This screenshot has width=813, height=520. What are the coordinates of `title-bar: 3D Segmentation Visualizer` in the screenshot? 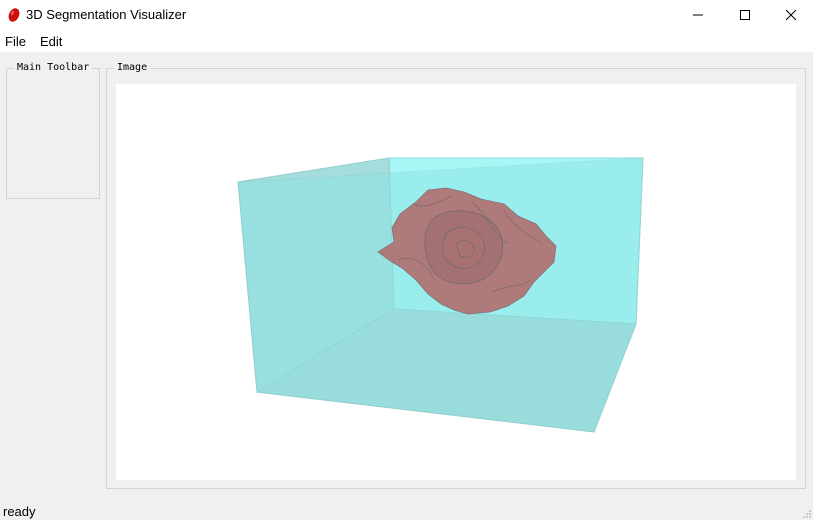 It's located at (406, 15).